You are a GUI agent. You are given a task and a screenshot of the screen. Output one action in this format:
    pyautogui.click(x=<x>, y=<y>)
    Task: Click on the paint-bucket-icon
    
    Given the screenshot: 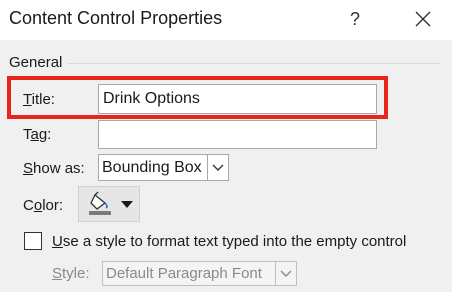 What is the action you would take?
    pyautogui.click(x=100, y=203)
    